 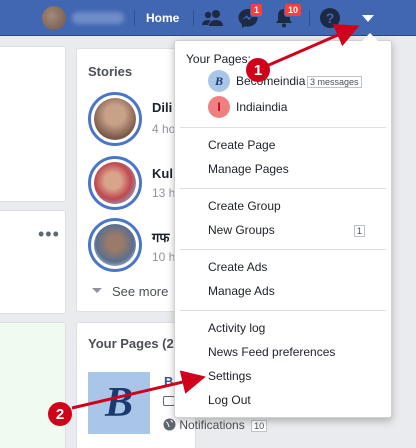 What do you see at coordinates (160, 237) in the screenshot?
I see `story-name: गफ` at bounding box center [160, 237].